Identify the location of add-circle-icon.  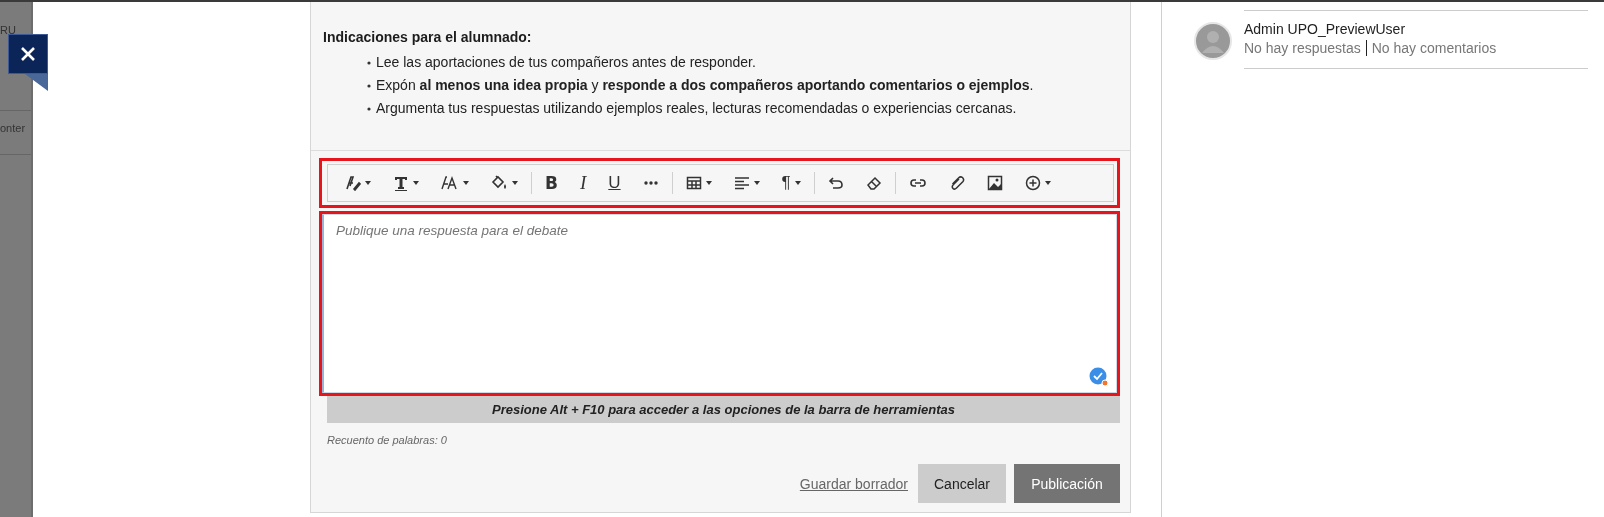
(1032, 183).